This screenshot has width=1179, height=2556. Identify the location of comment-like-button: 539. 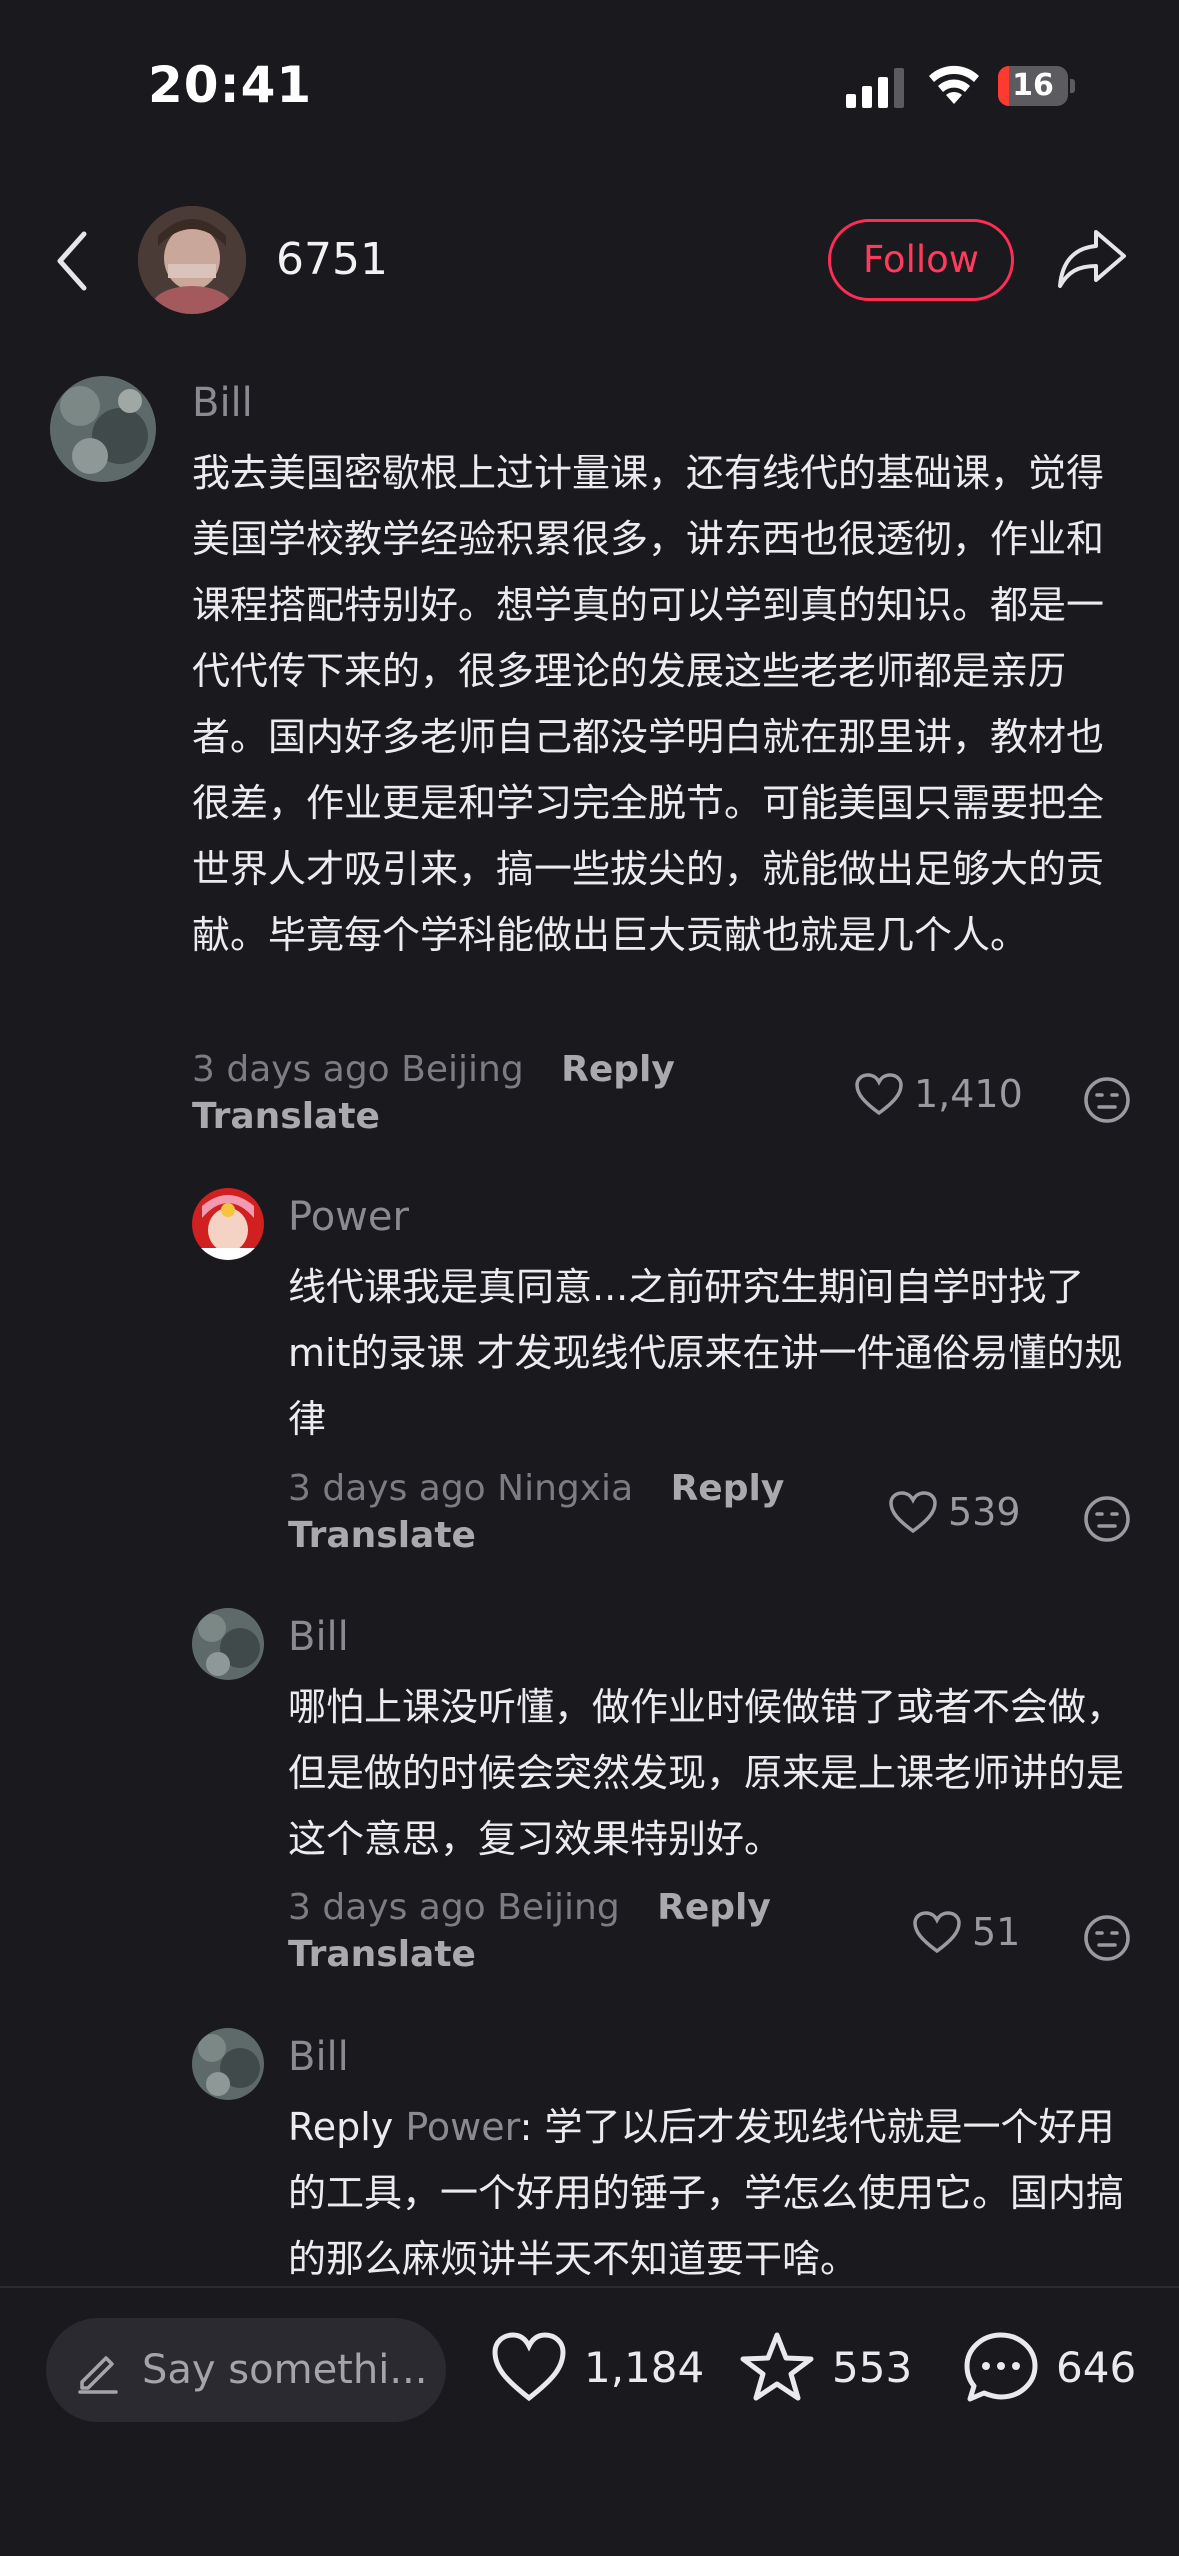
(954, 1512).